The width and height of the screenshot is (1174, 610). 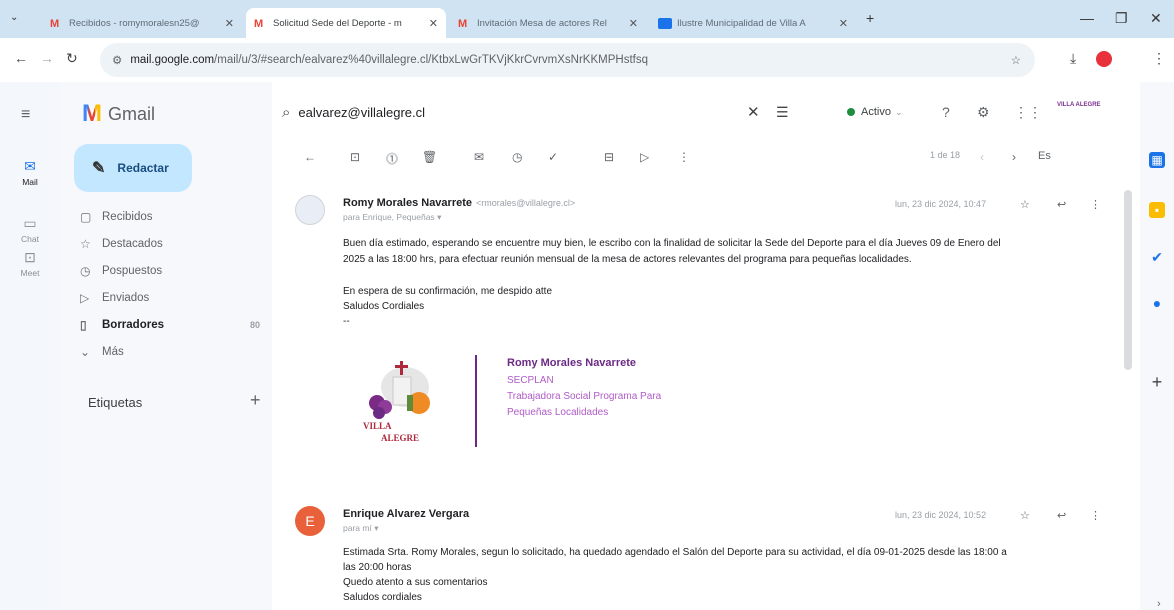 I want to click on more-icon: ⋮, so click(x=684, y=157).